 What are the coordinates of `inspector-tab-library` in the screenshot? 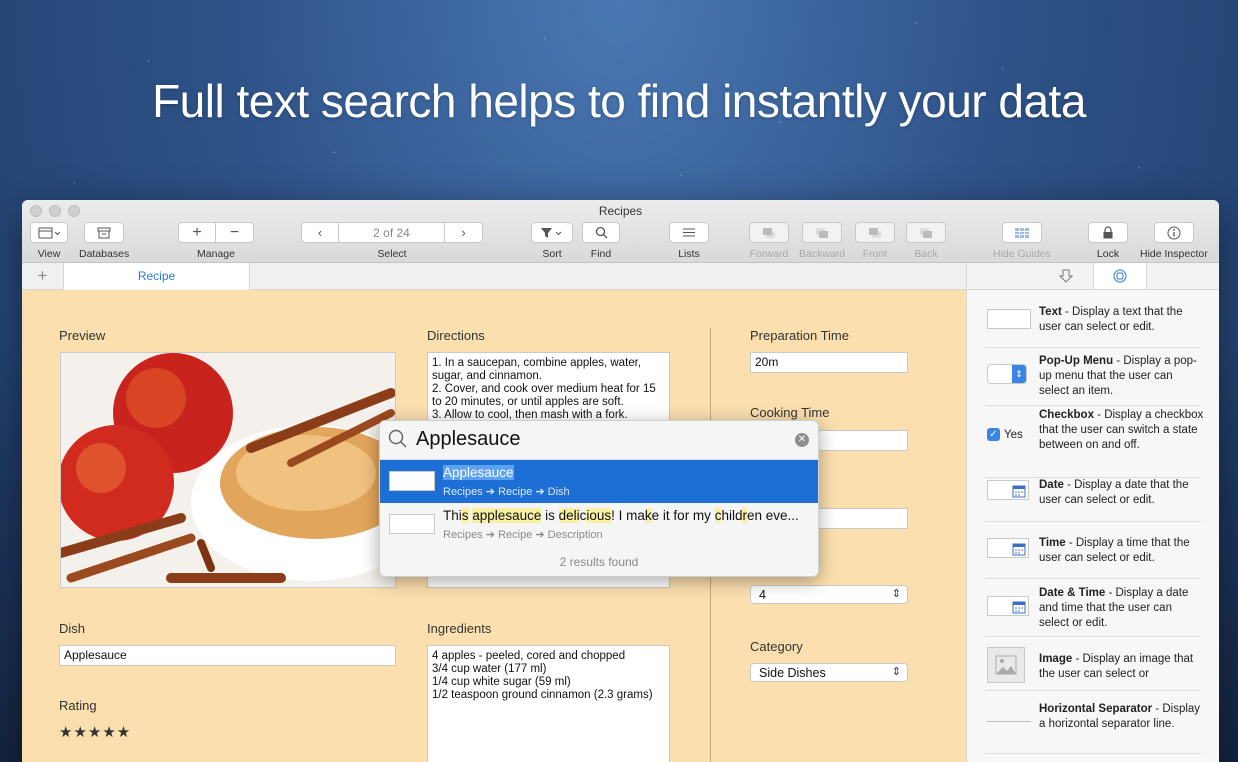 It's located at (1120, 276).